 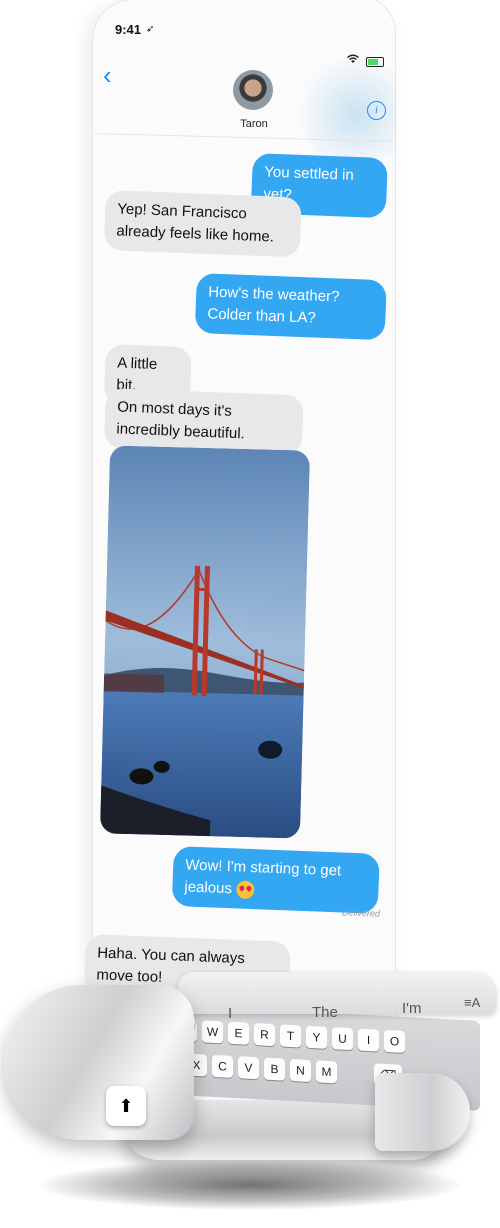 What do you see at coordinates (422, 1112) in the screenshot?
I see `keyboard-curl-right` at bounding box center [422, 1112].